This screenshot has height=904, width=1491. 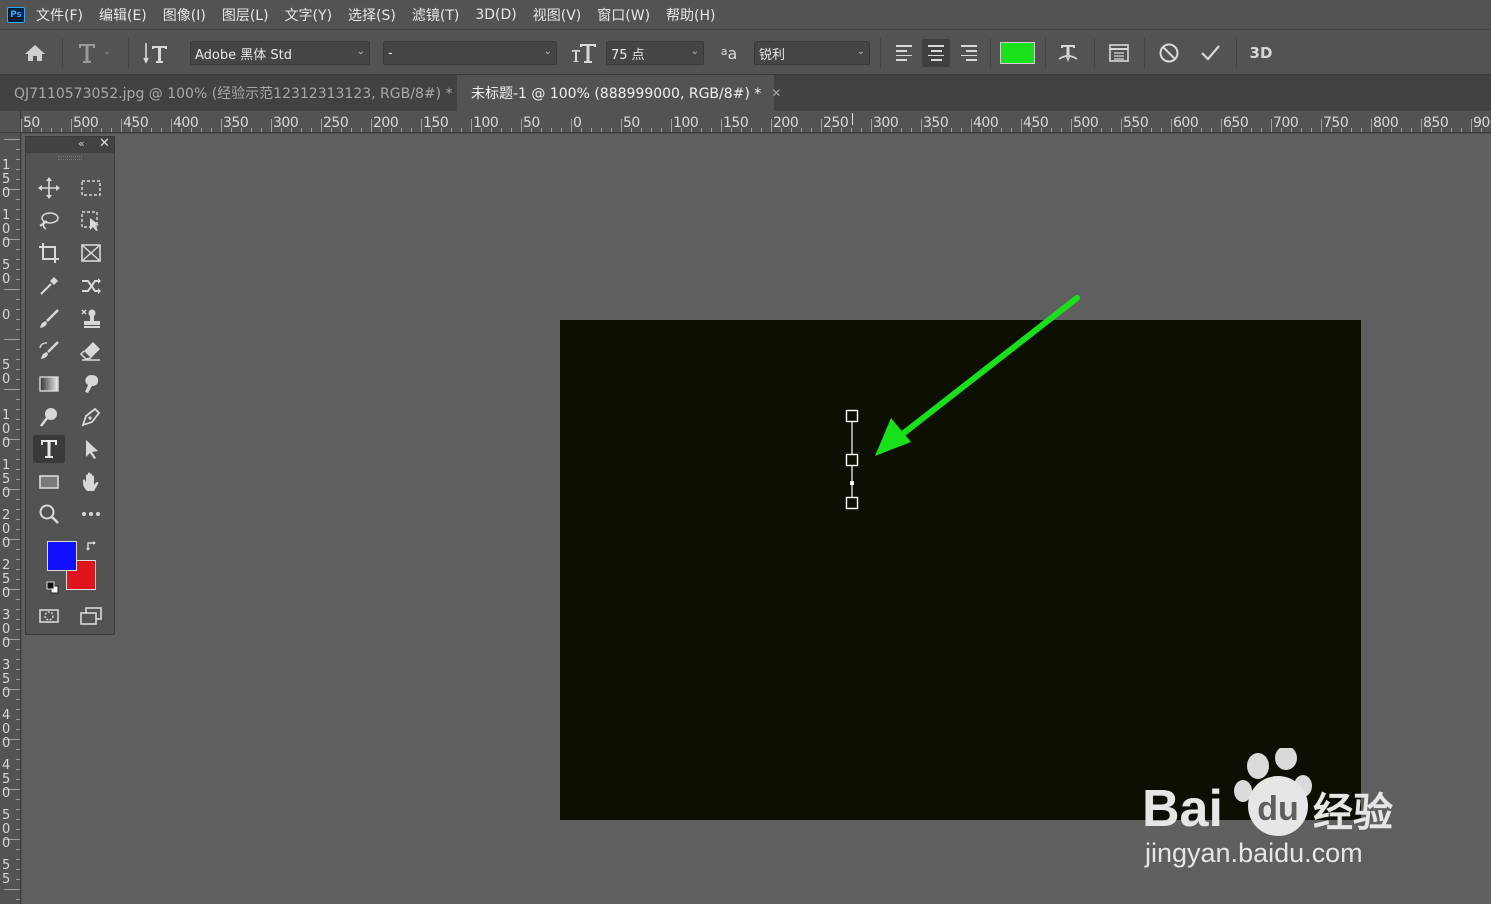 What do you see at coordinates (49, 384) in the screenshot?
I see `gradient-tool` at bounding box center [49, 384].